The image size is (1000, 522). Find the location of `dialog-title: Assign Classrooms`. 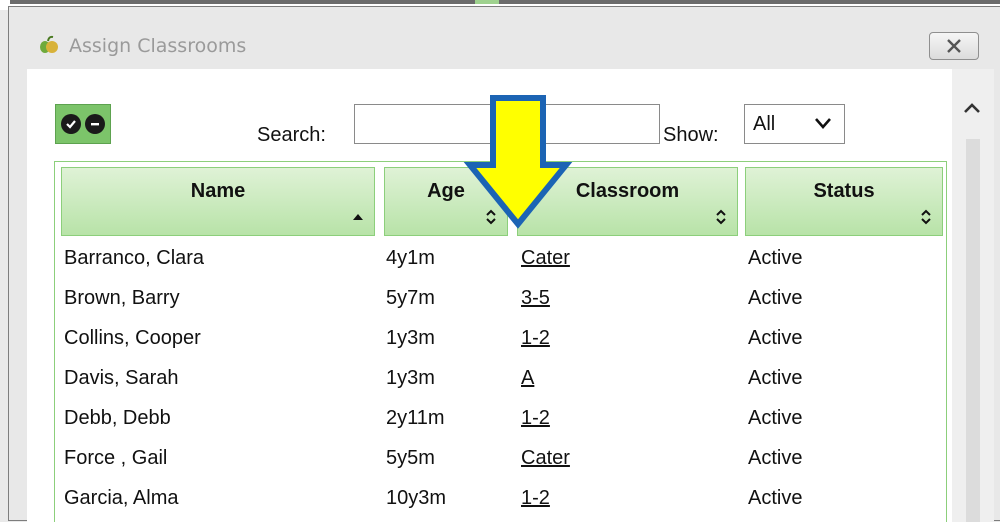

dialog-title: Assign Classrooms is located at coordinates (158, 46).